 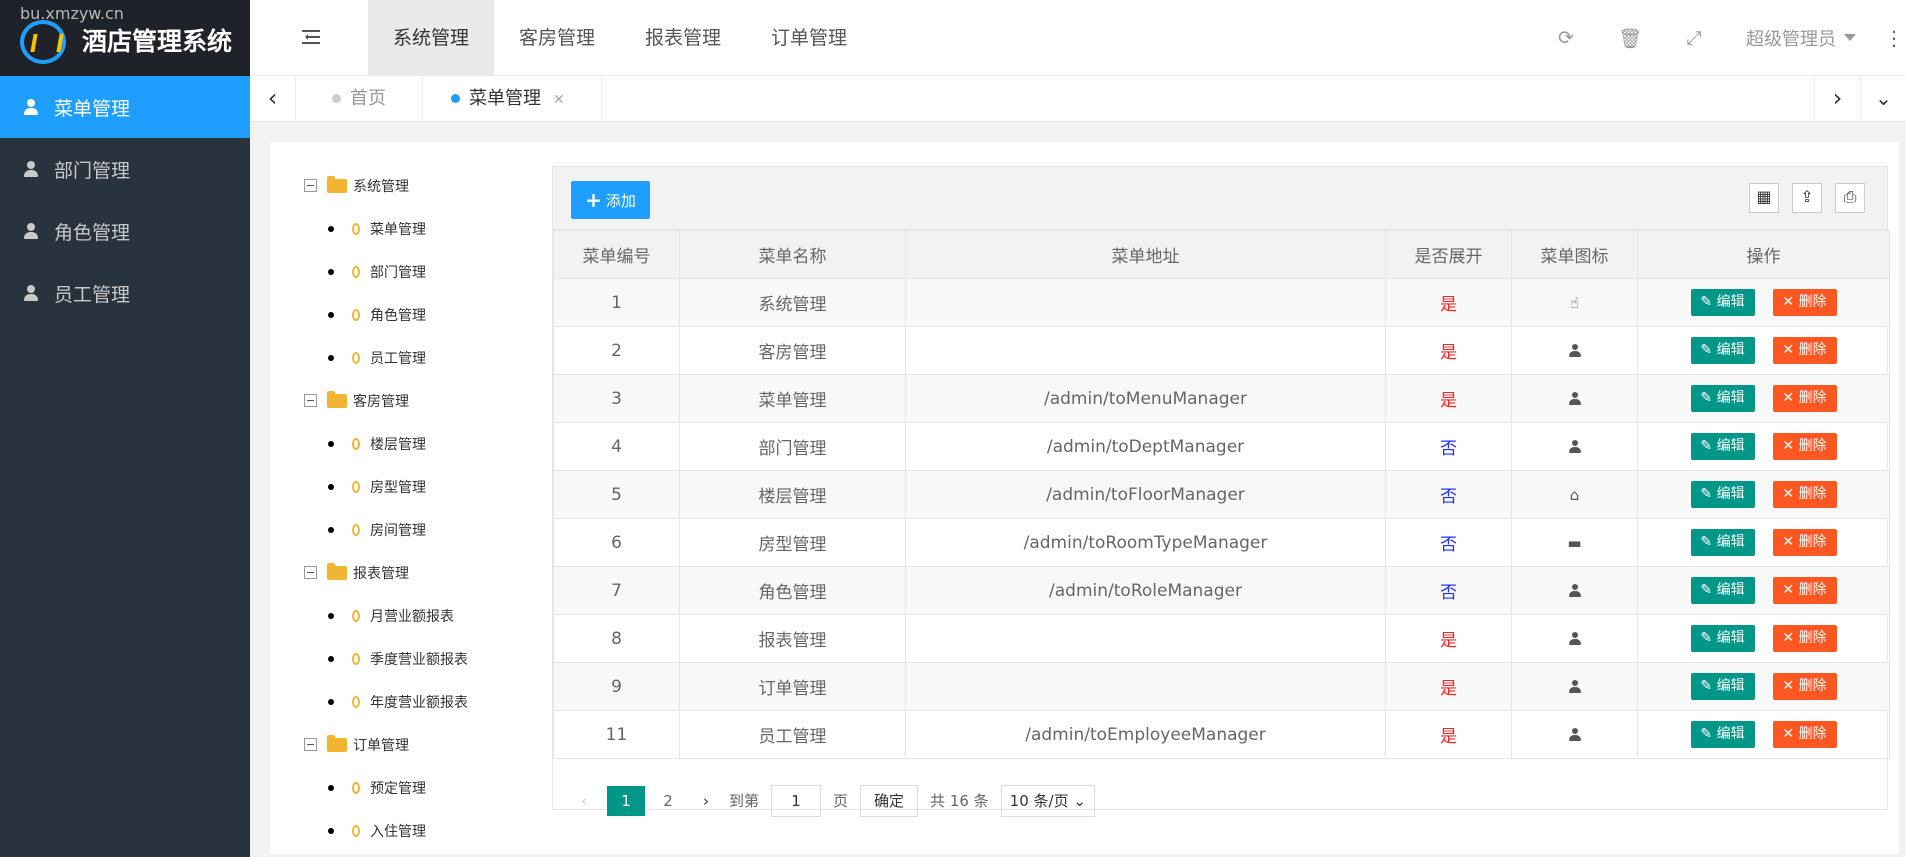 I want to click on tree-leaf: 月营业额报表, so click(x=404, y=615).